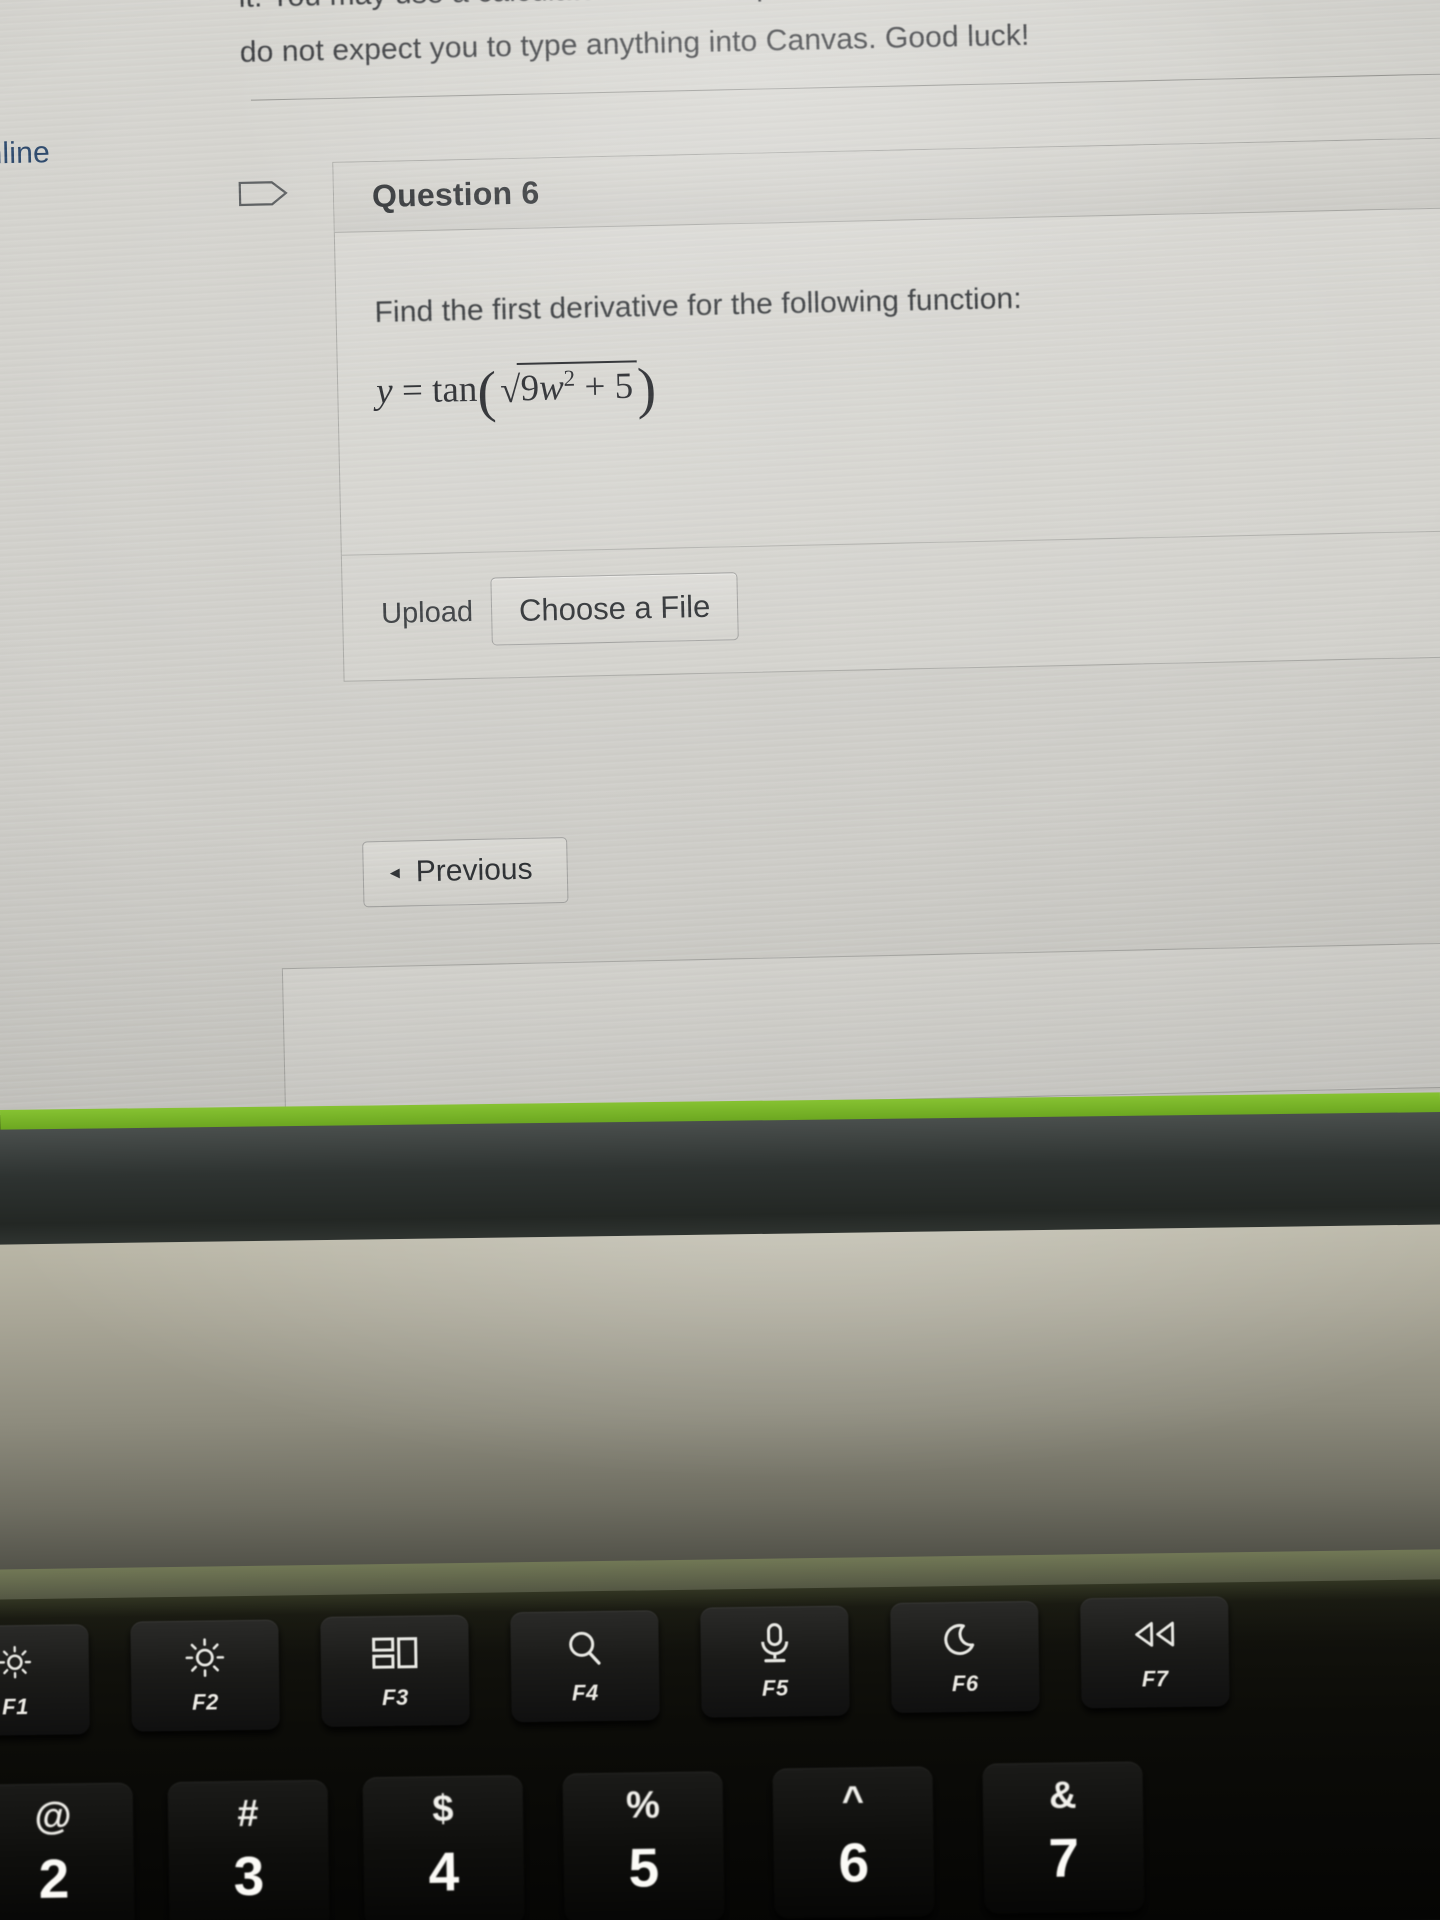  I want to click on key-f4: F4, so click(585, 1666).